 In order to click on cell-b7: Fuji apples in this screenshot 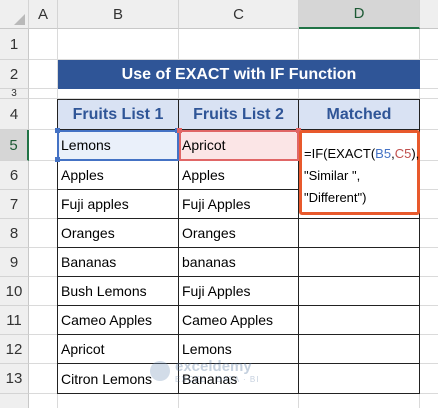, I will do `click(118, 204)`.